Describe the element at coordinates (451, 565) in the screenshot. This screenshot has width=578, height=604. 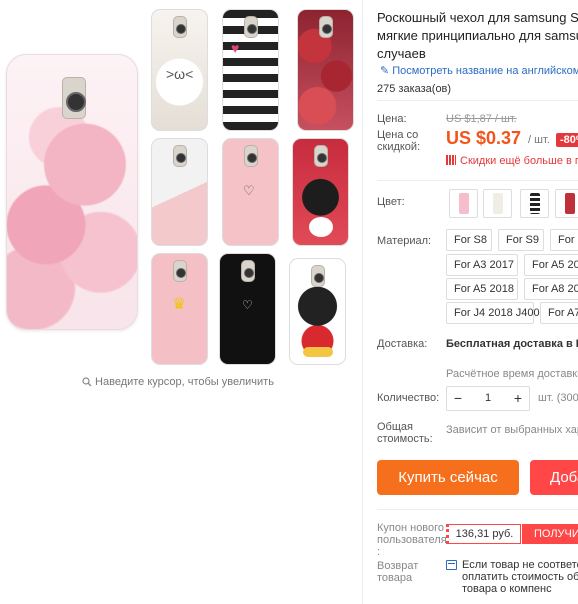
I see `document-icon` at that location.